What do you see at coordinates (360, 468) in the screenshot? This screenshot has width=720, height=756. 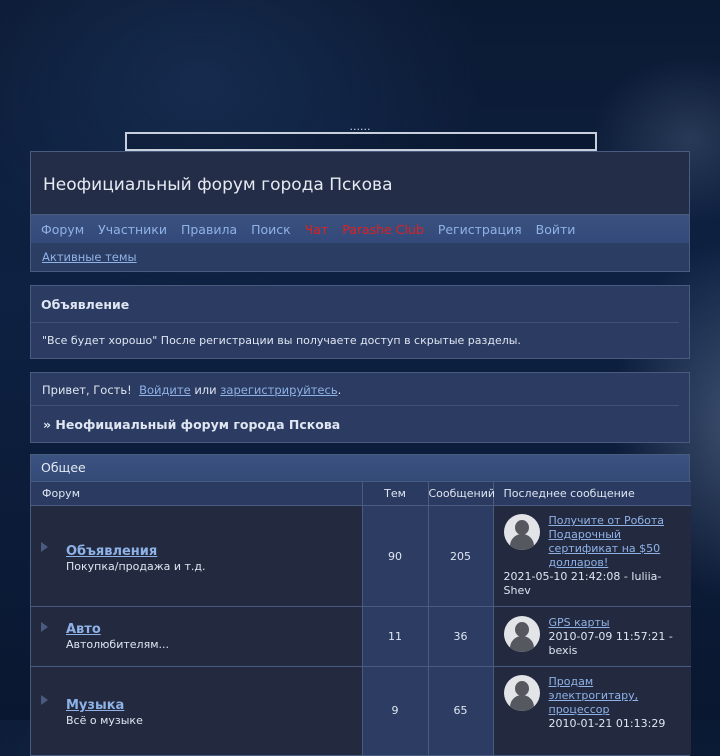 I see `category-title: Общее` at bounding box center [360, 468].